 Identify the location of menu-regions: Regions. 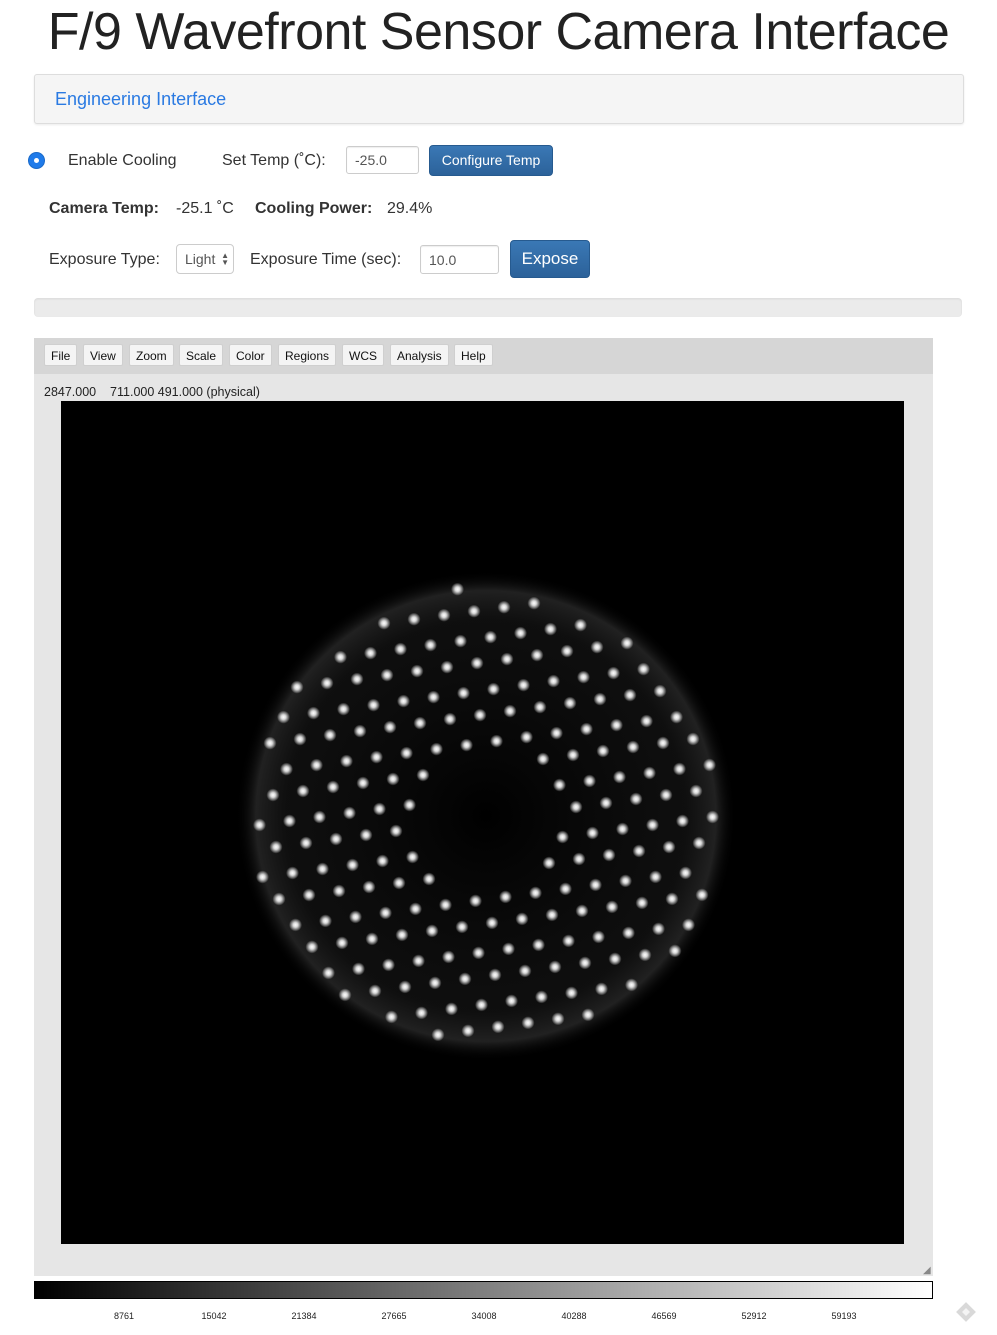
(307, 355).